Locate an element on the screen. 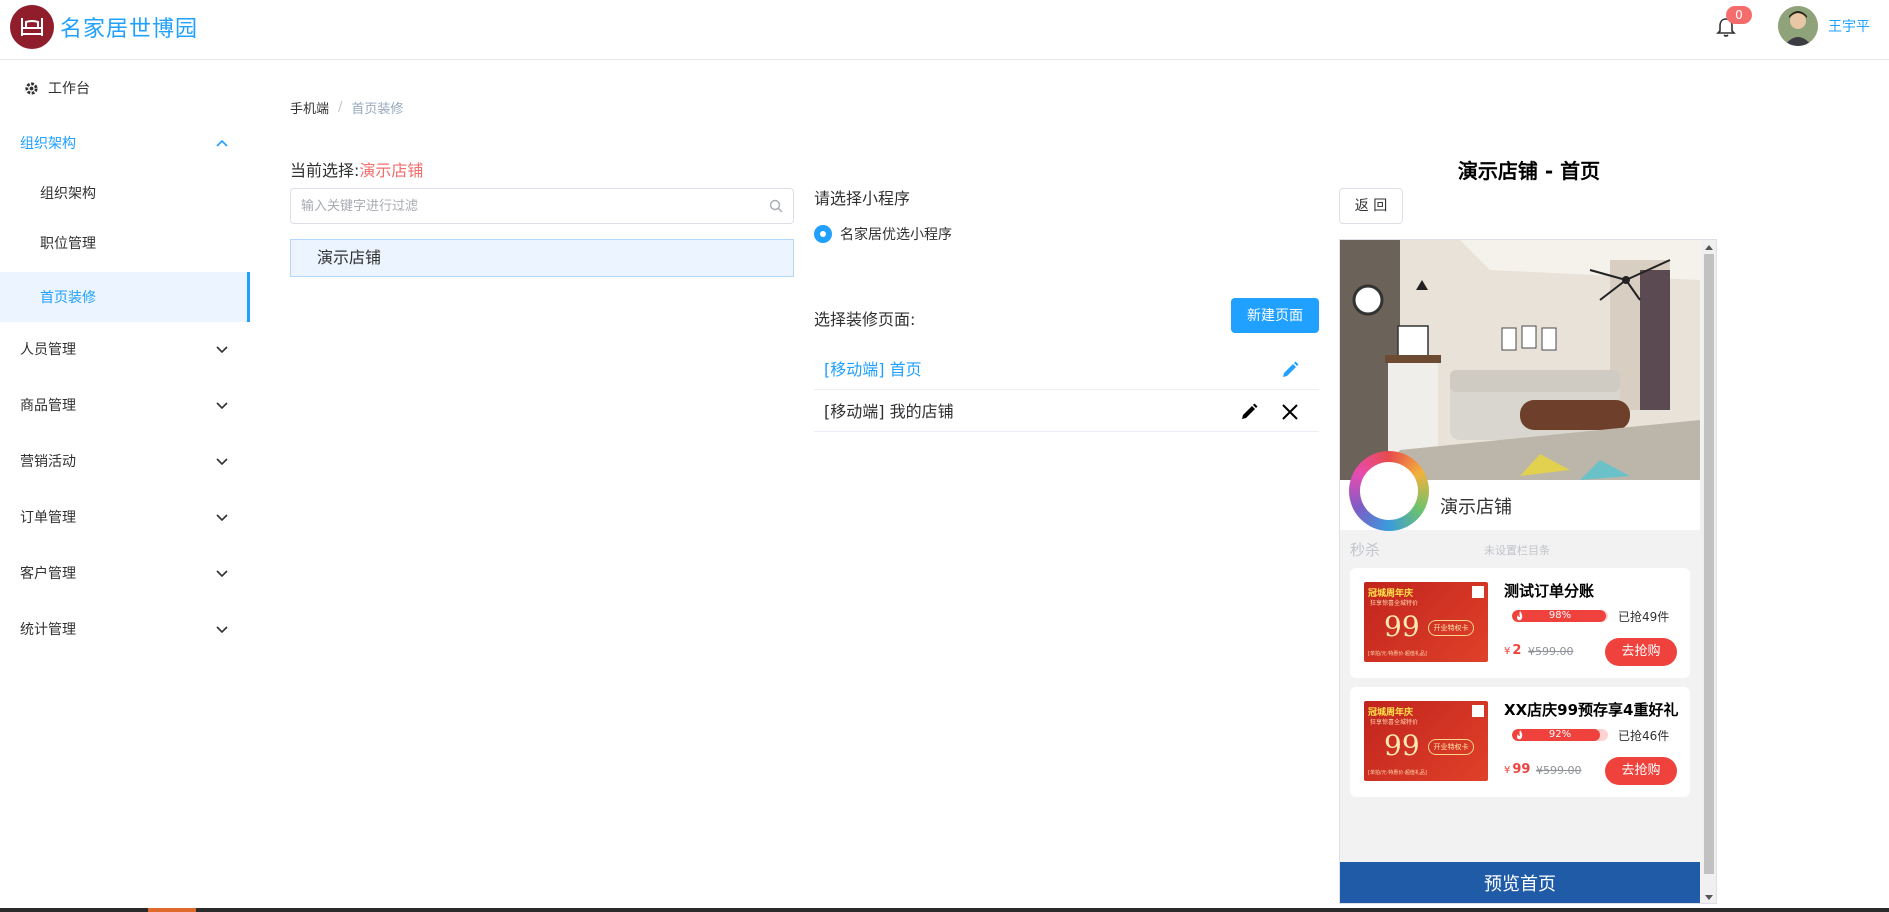 The height and width of the screenshot is (912, 1889). sales-progress-label: 92% is located at coordinates (1560, 734).